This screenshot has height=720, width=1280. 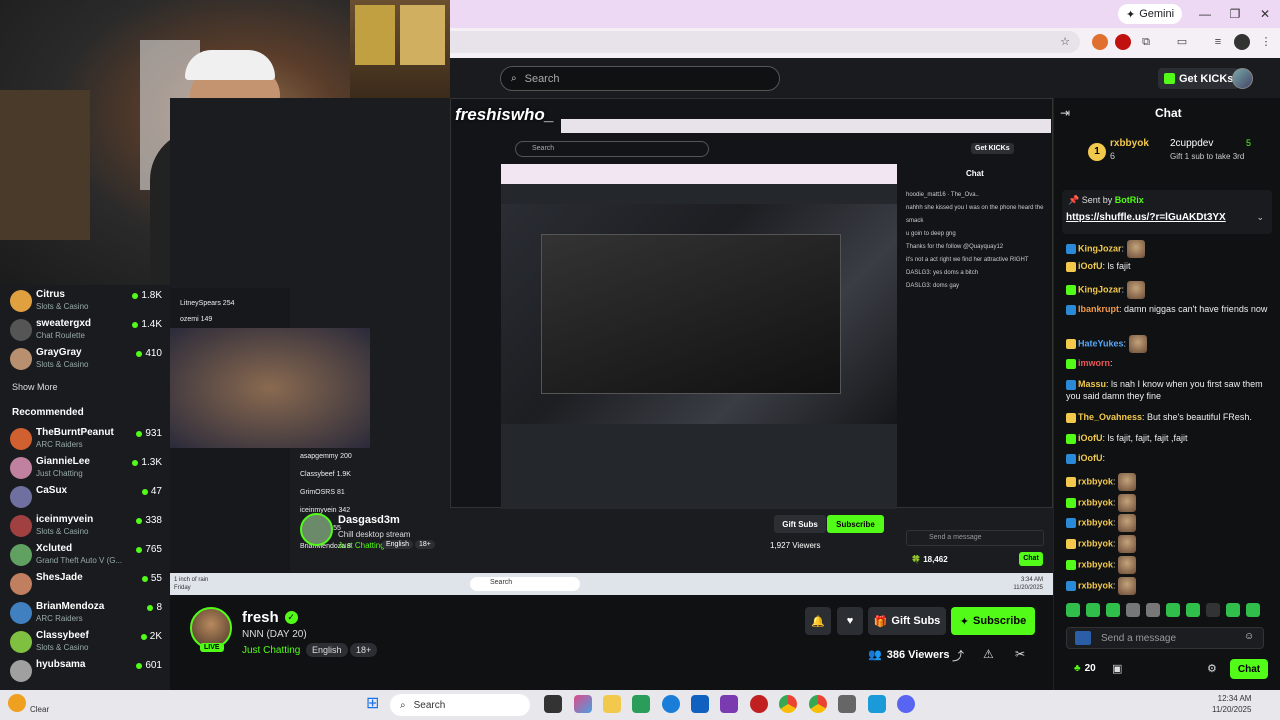 What do you see at coordinates (86, 643) in the screenshot?
I see `sidebar-item-recommended: Classybeef Slots & Casino 2K` at bounding box center [86, 643].